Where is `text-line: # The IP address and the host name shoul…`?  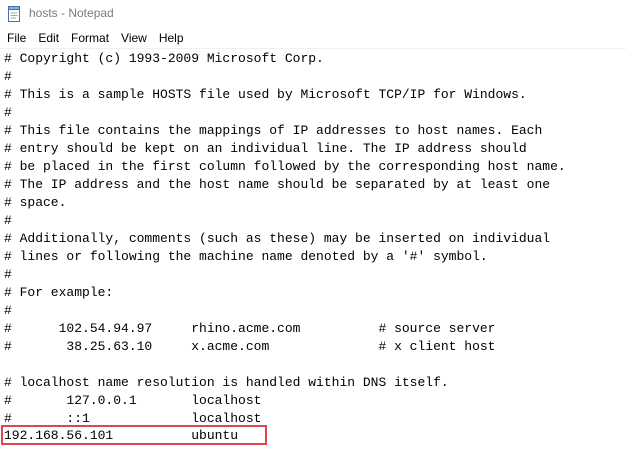
text-line: # The IP address and the host name shoul… is located at coordinates (277, 184).